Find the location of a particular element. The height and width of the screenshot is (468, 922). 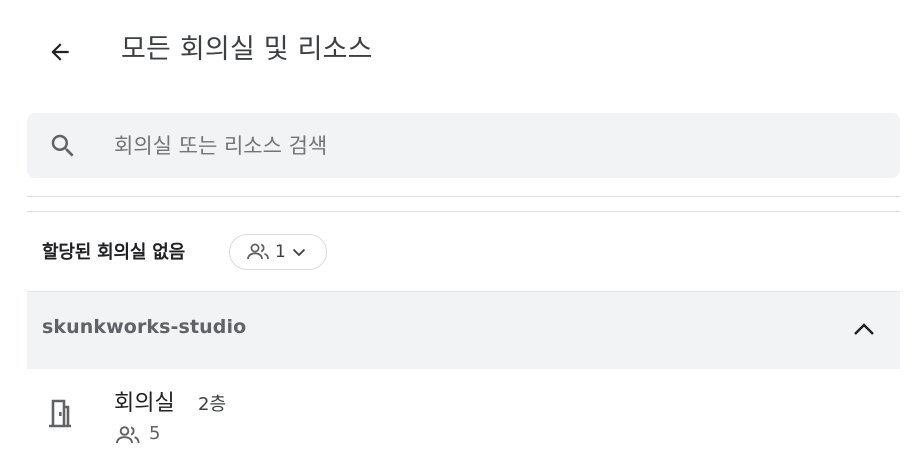

capacity-filter-chip: 1 is located at coordinates (278, 252).